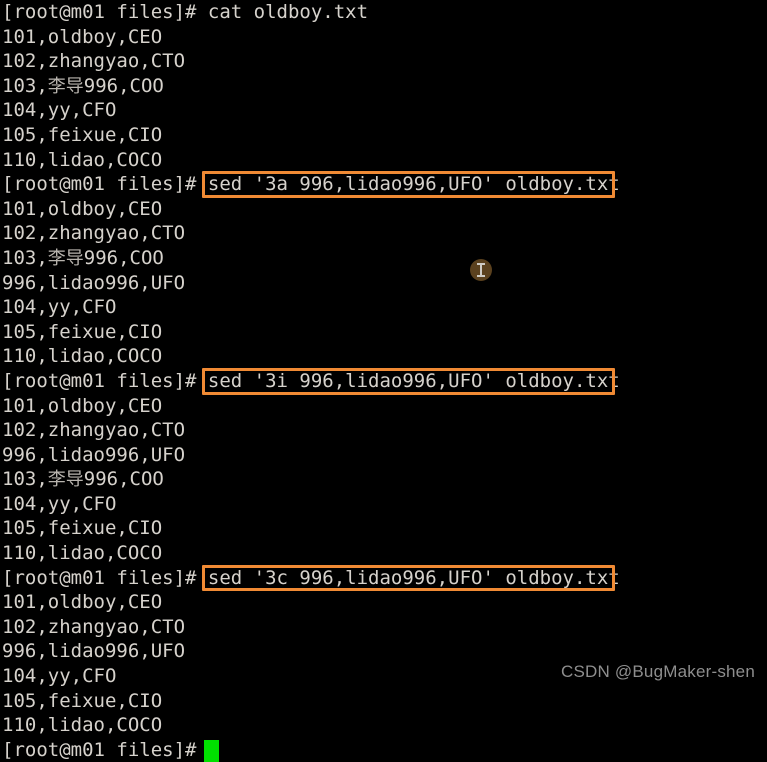 This screenshot has width=767, height=762. What do you see at coordinates (383, 750) in the screenshot?
I see `terminal-prompt-line: [root@m01 files]#` at bounding box center [383, 750].